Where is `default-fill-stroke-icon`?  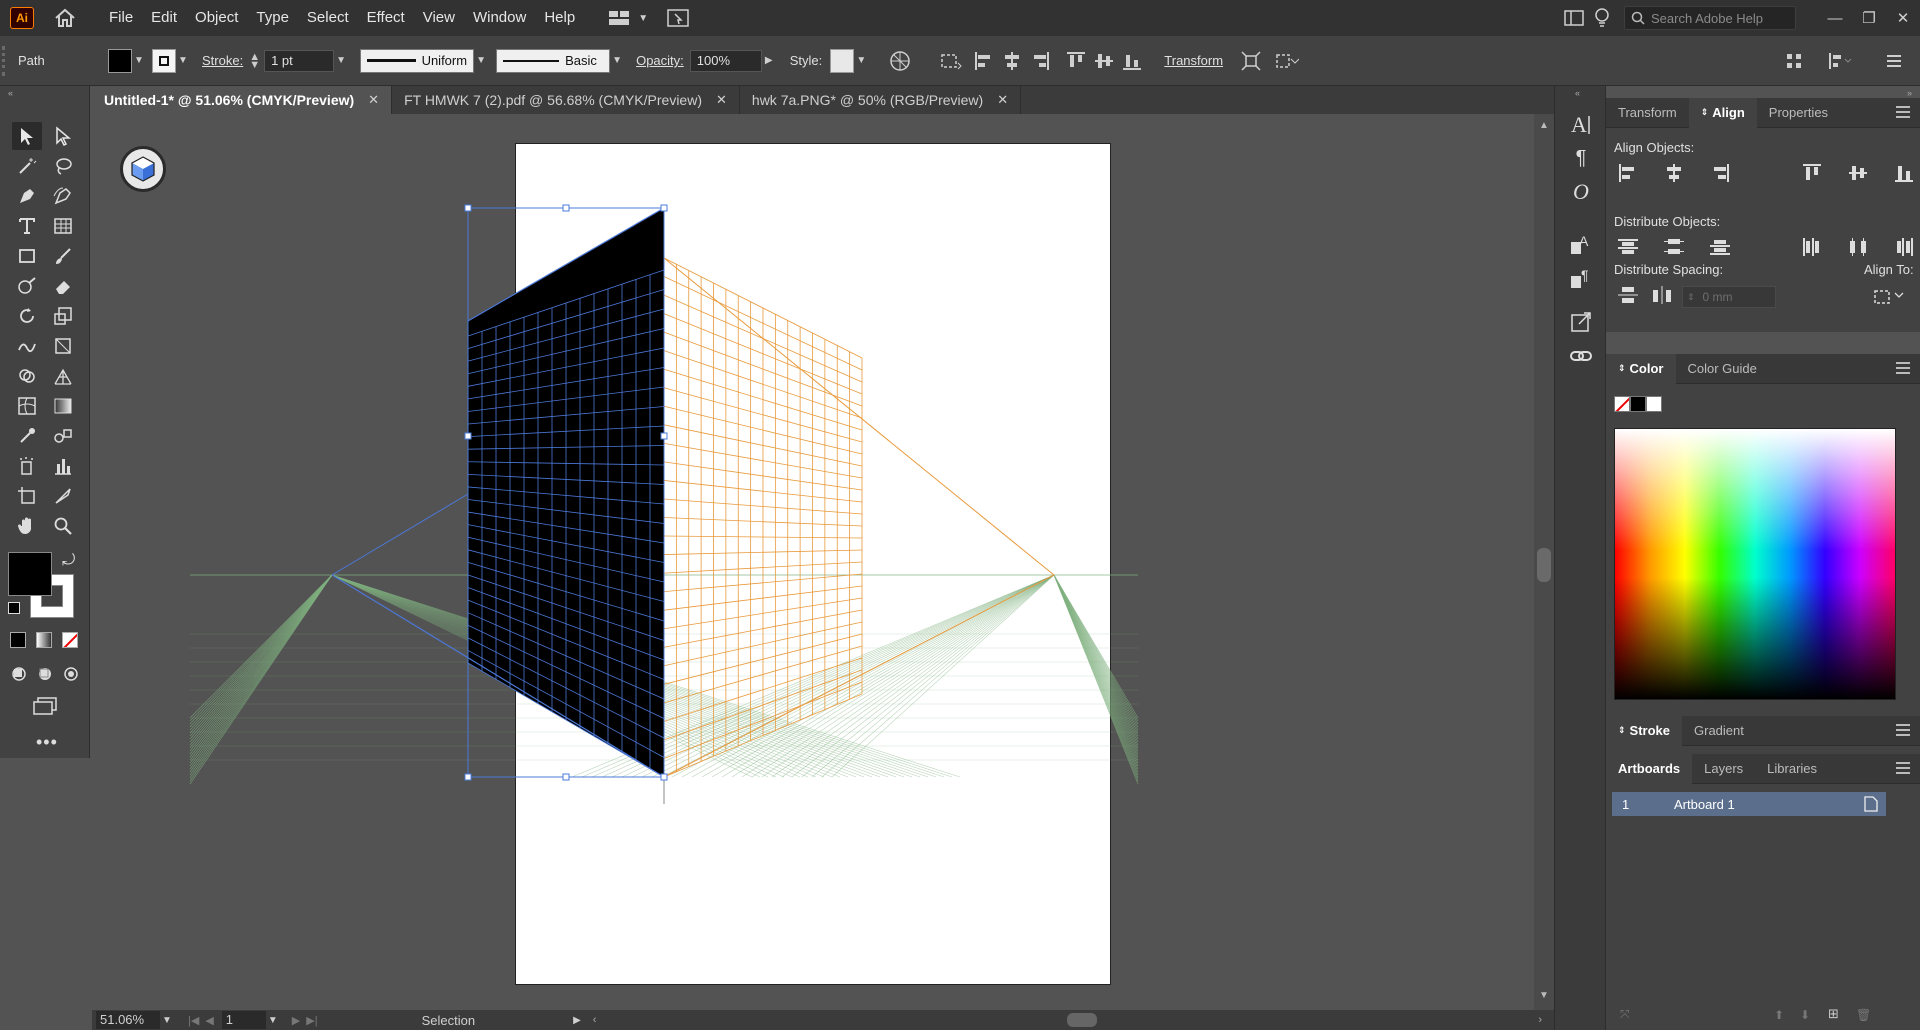
default-fill-stroke-icon is located at coordinates (14, 608).